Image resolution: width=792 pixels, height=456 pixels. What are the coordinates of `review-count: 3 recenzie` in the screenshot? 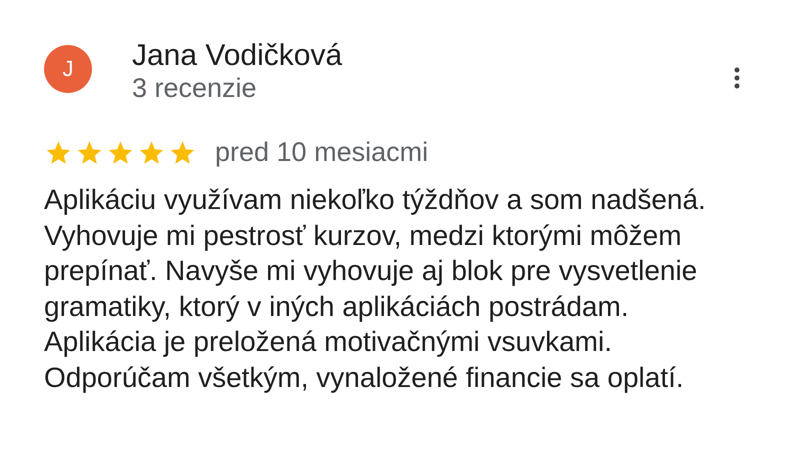 It's located at (195, 88).